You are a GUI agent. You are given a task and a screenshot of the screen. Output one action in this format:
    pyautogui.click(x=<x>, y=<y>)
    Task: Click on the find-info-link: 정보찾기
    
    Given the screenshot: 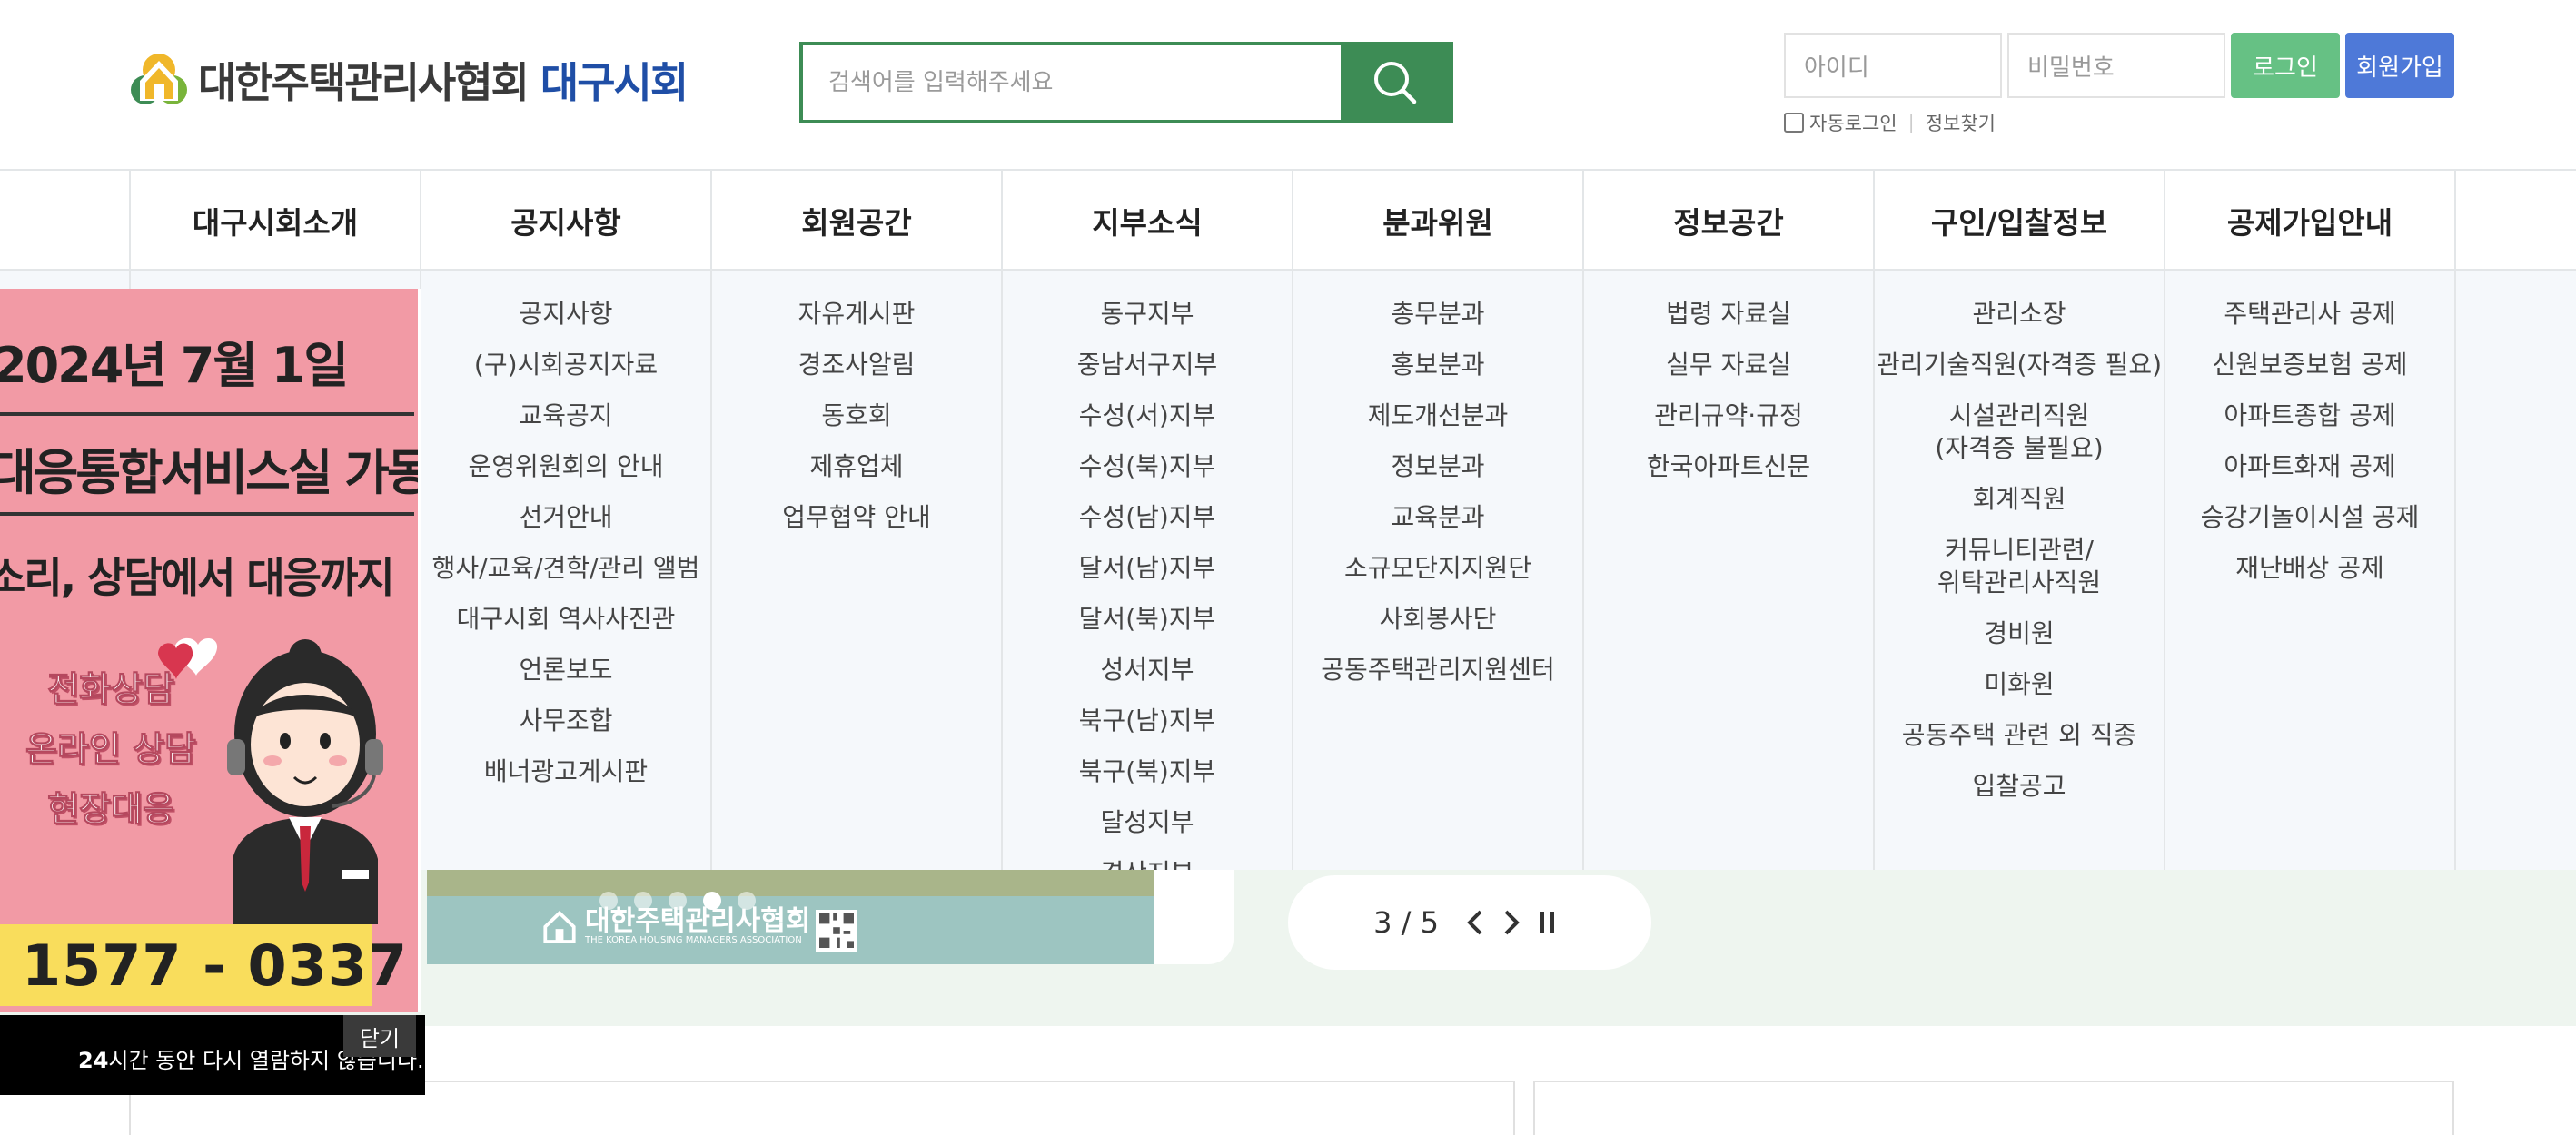 What is the action you would take?
    pyautogui.click(x=1961, y=122)
    